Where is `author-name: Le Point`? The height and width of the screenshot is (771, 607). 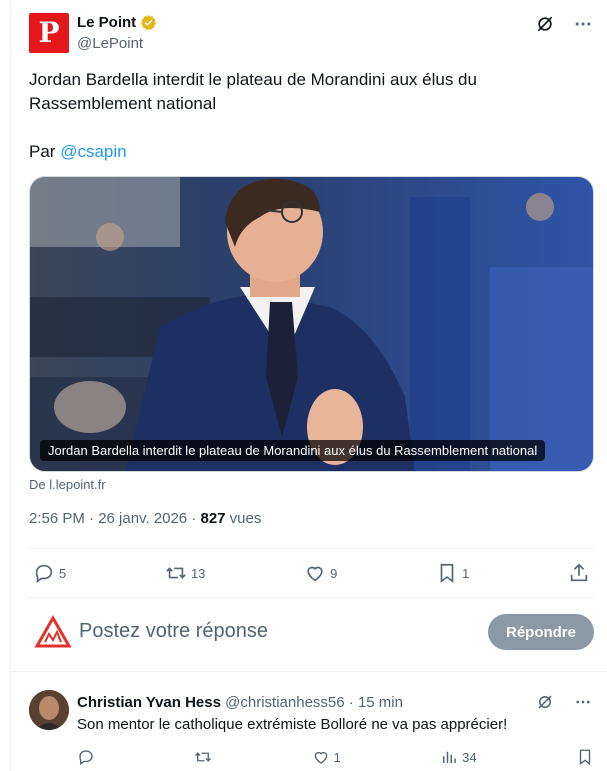
author-name: Le Point is located at coordinates (117, 22).